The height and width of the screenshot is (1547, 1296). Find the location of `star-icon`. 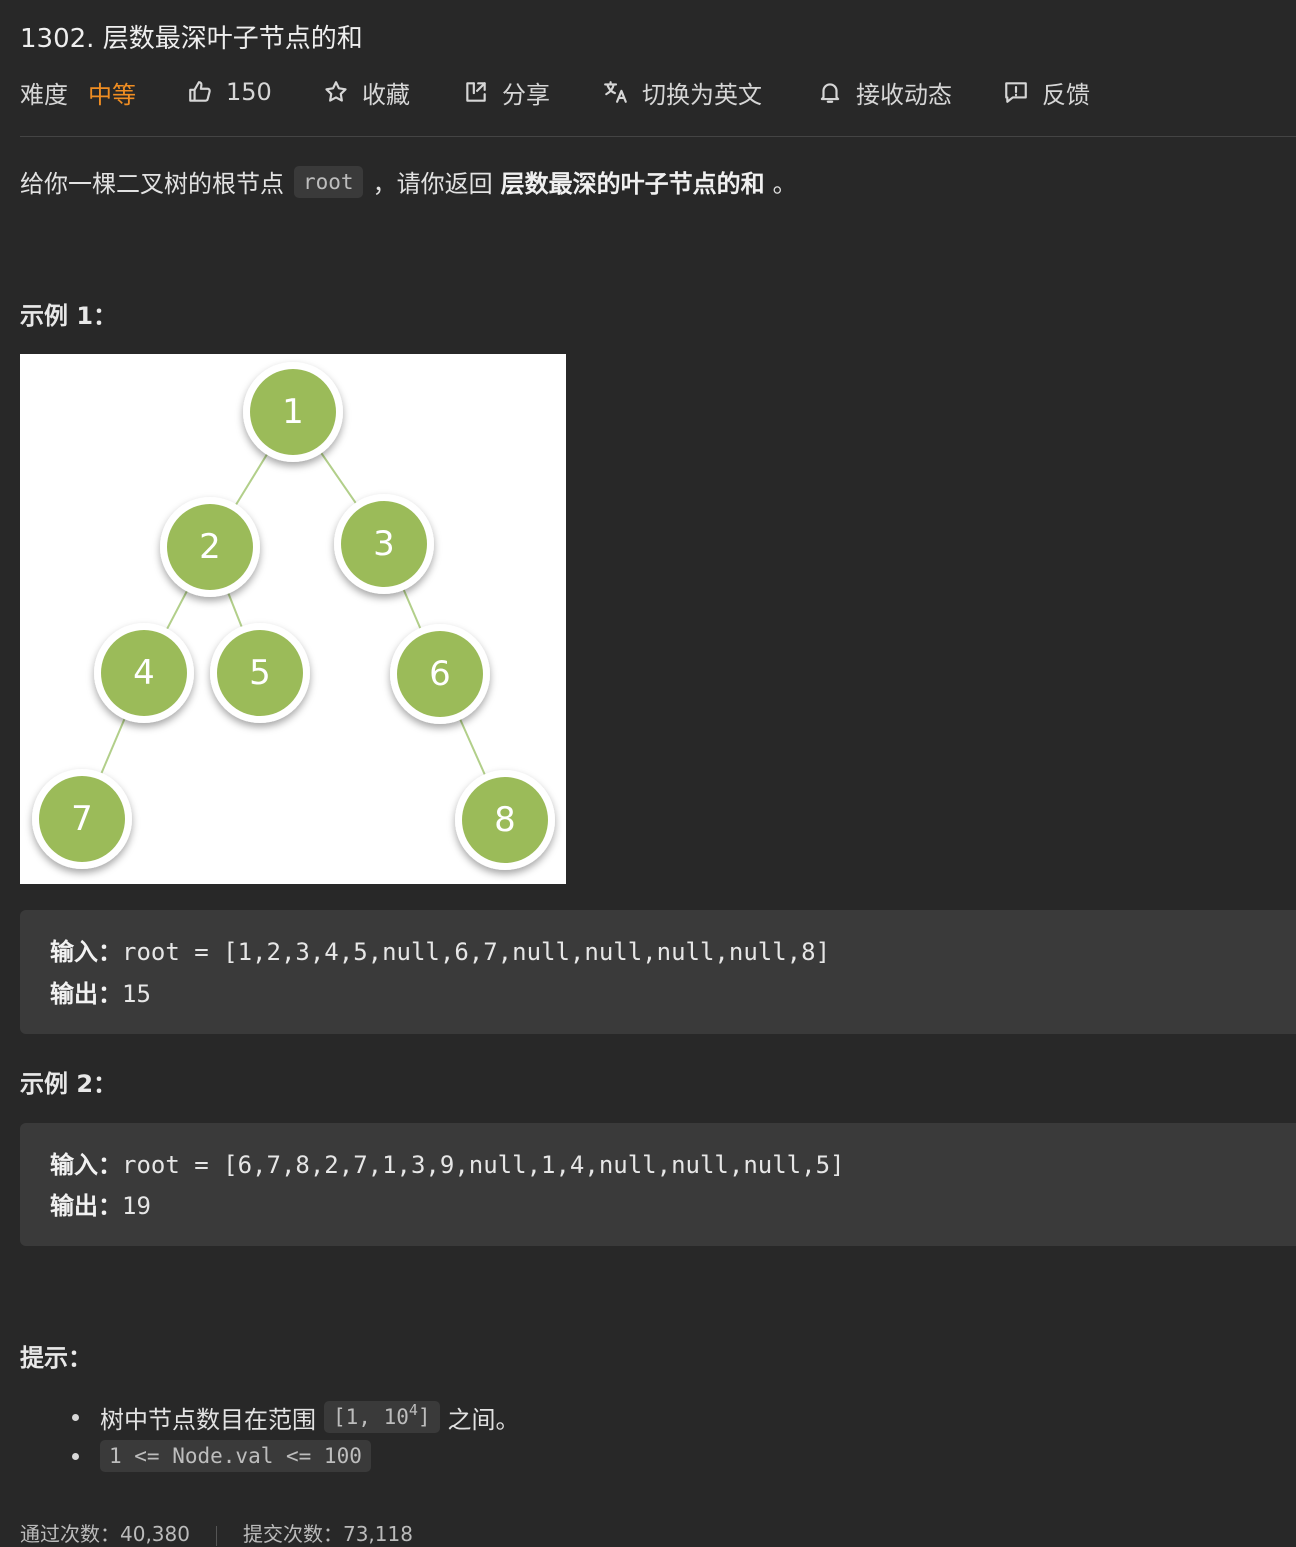

star-icon is located at coordinates (336, 92).